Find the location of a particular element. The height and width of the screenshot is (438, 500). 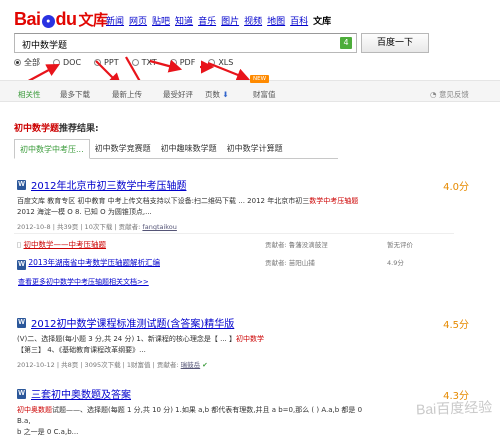

nav-tieba: 贴吧 is located at coordinates (161, 20).